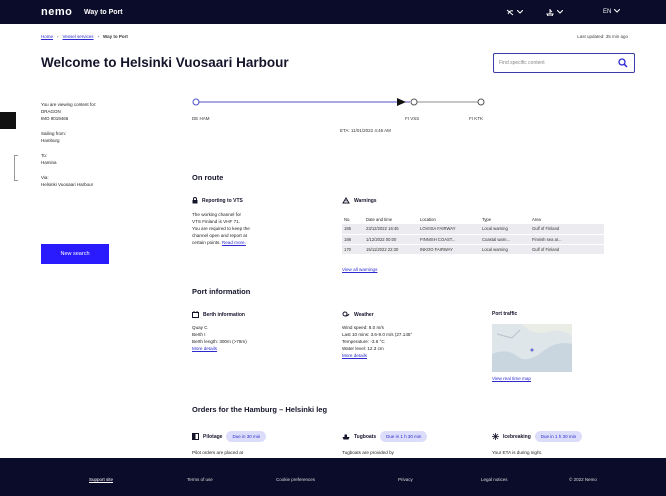 The image size is (666, 496). What do you see at coordinates (365, 130) in the screenshot?
I see `route-eta: ETA: 11/01/2022 4:46 AM` at bounding box center [365, 130].